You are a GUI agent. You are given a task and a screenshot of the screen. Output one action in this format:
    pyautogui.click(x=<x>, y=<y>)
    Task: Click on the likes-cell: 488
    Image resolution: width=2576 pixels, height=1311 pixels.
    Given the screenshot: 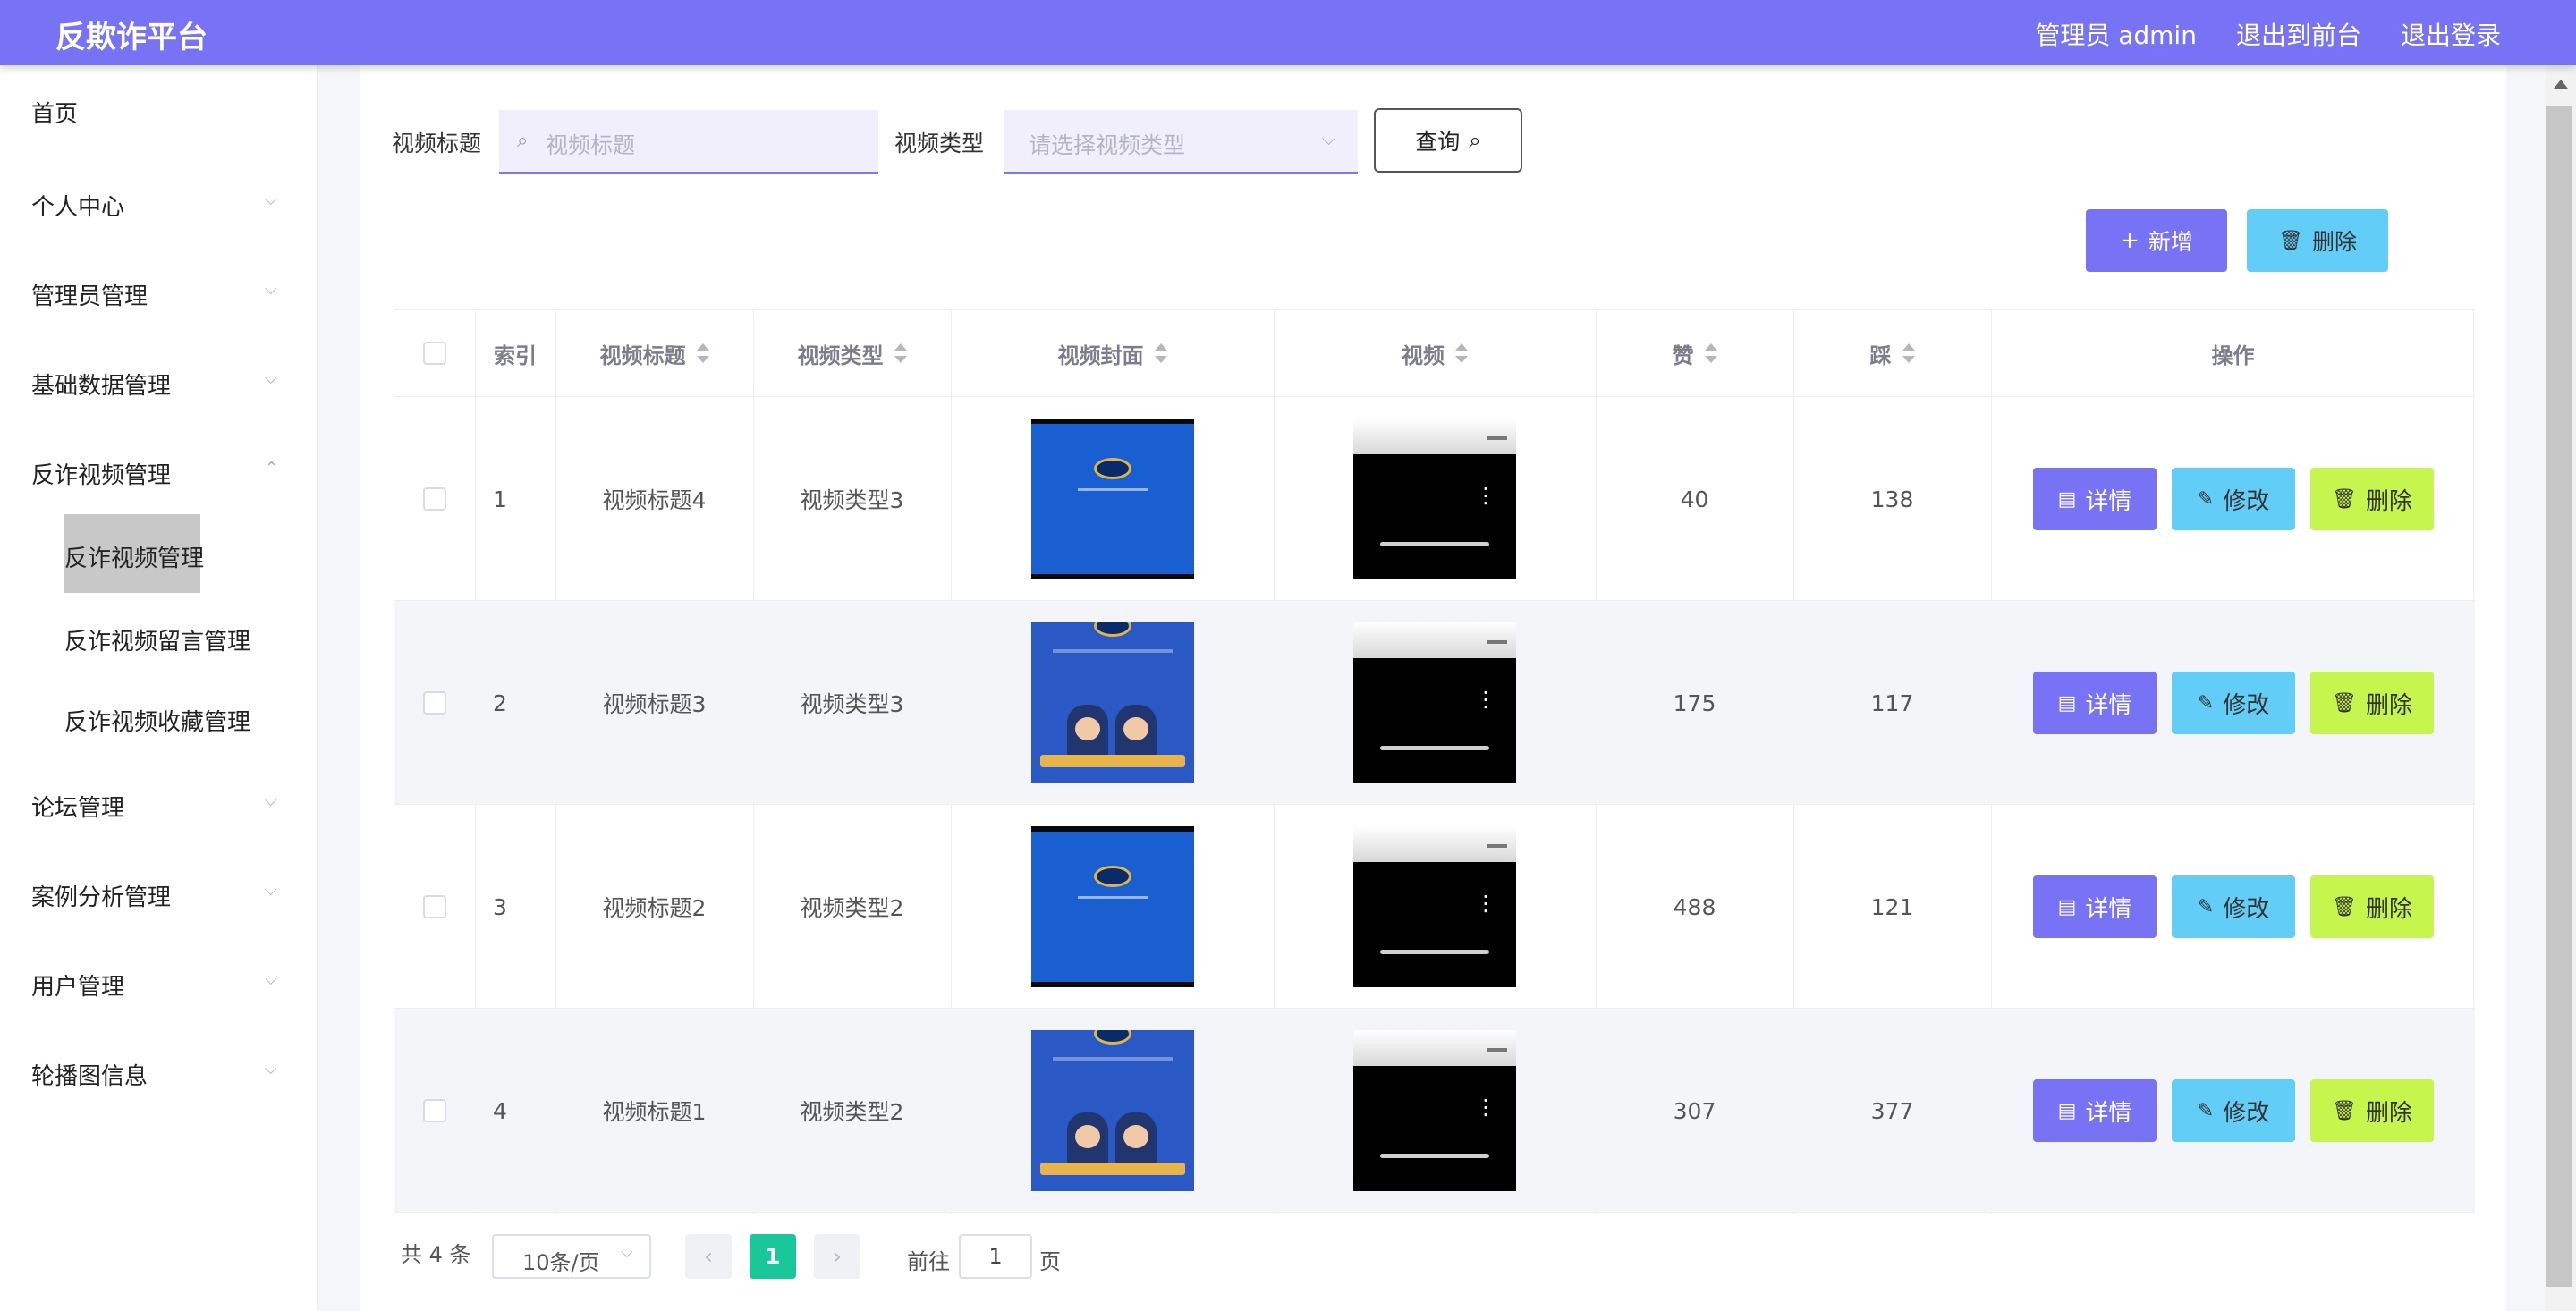 What is the action you would take?
    pyautogui.click(x=1694, y=906)
    